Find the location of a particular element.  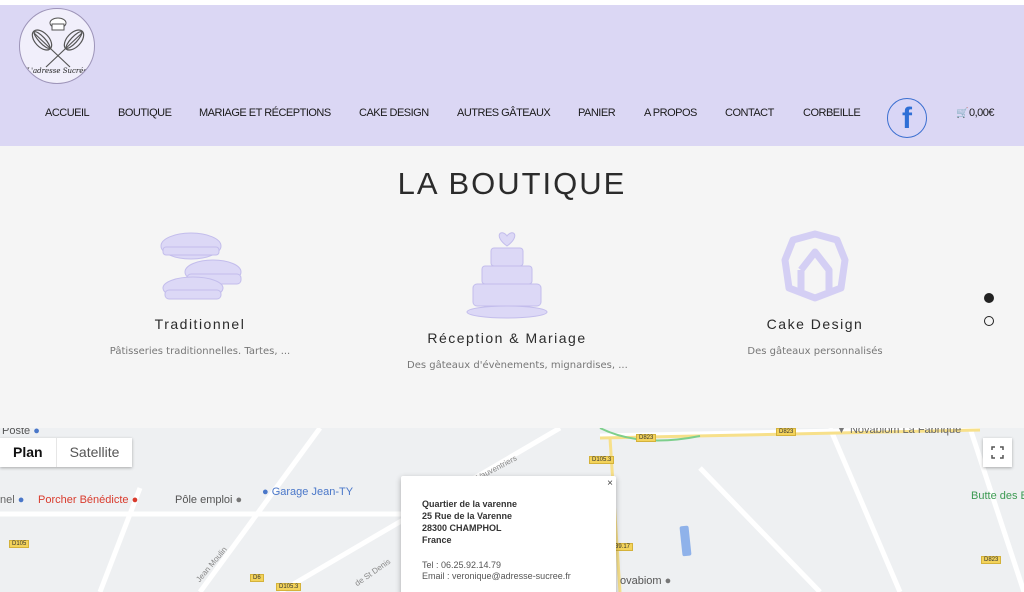

info-name: Quartier de la varenne is located at coordinates (470, 504).